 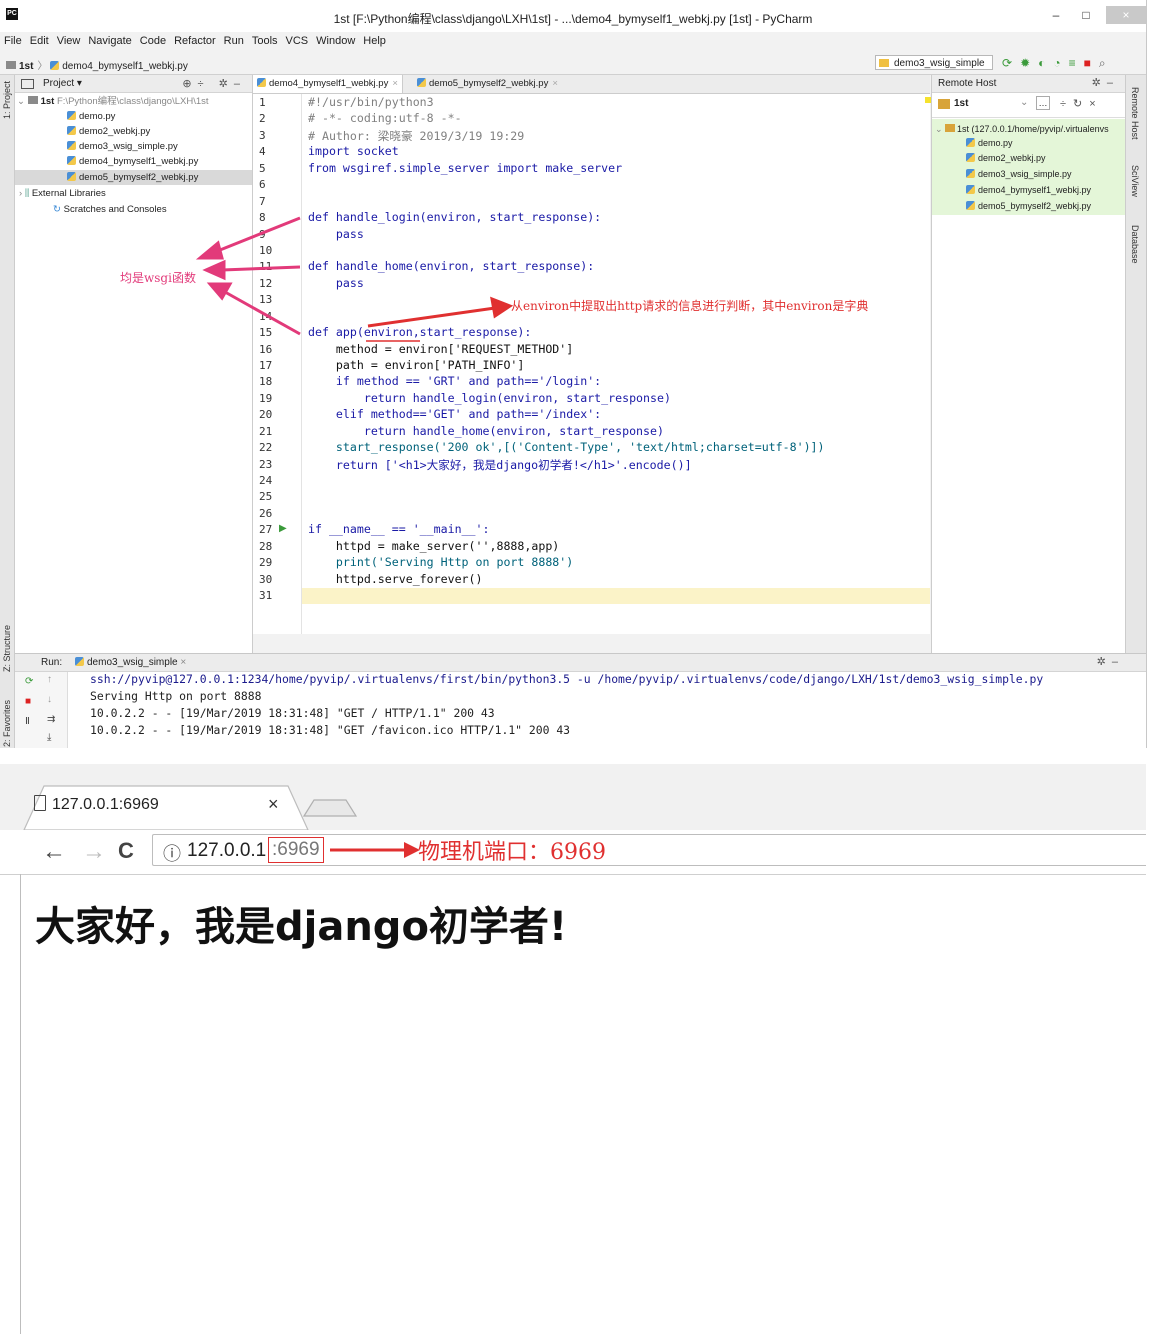 I want to click on url-input: ⓘ 127.0.0.1 :6969, so click(x=649, y=850).